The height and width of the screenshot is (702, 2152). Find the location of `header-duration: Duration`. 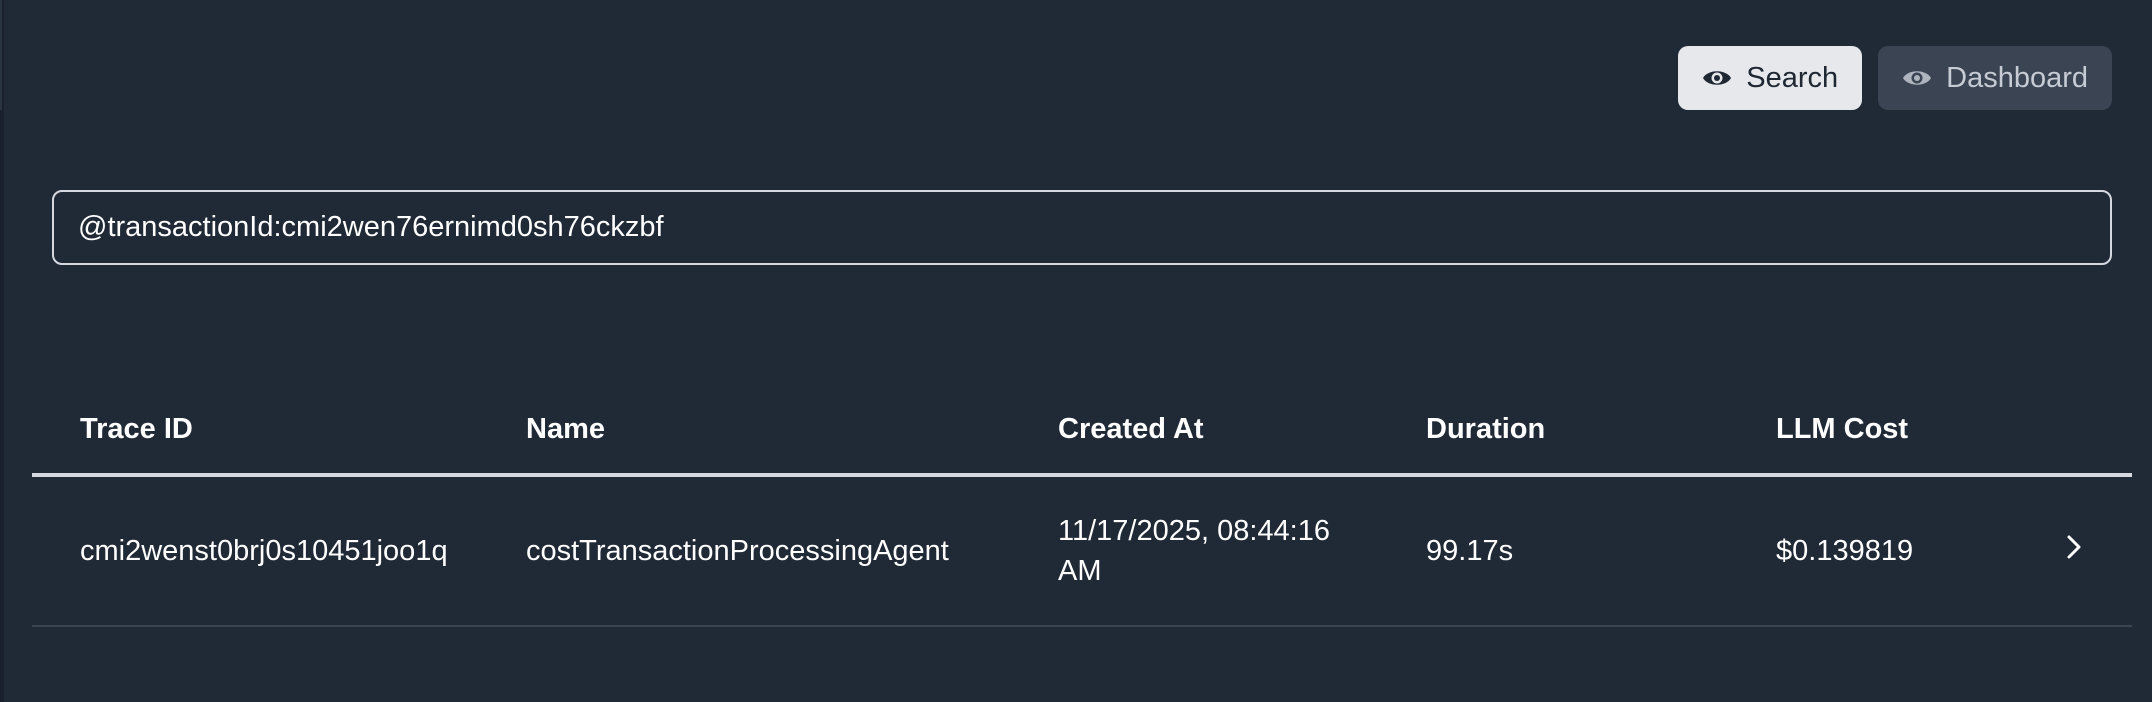

header-duration: Duration is located at coordinates (1486, 428).